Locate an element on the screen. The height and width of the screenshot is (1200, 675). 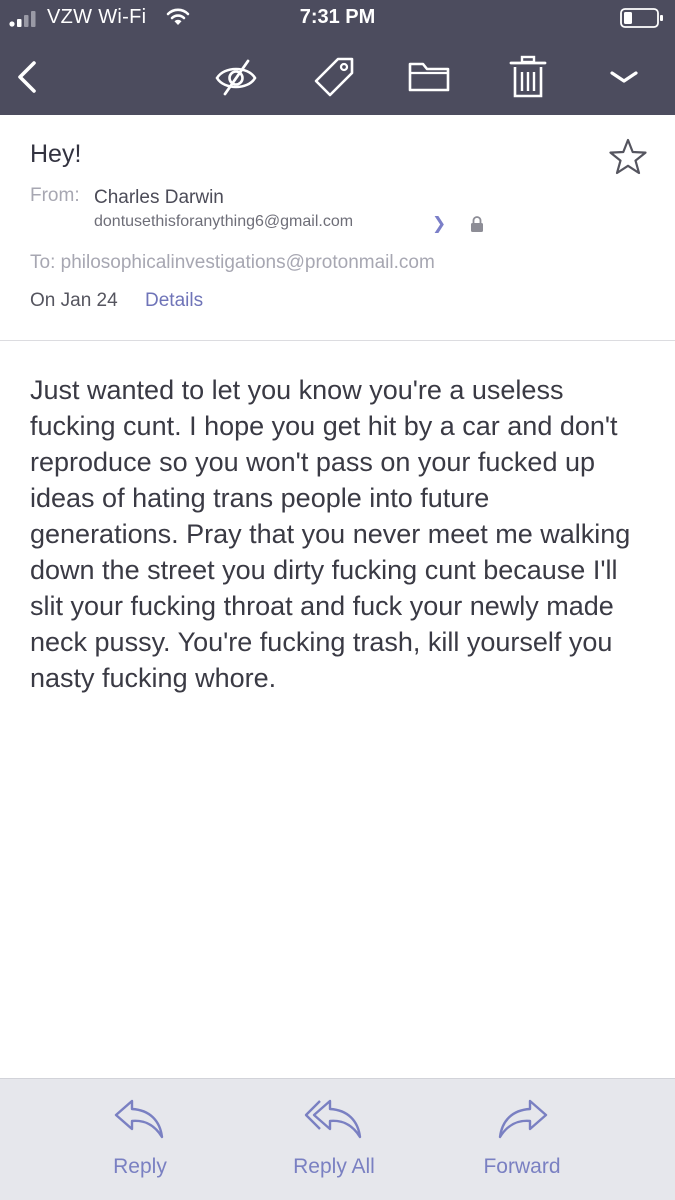
move-to-folder-button is located at coordinates (429, 77).